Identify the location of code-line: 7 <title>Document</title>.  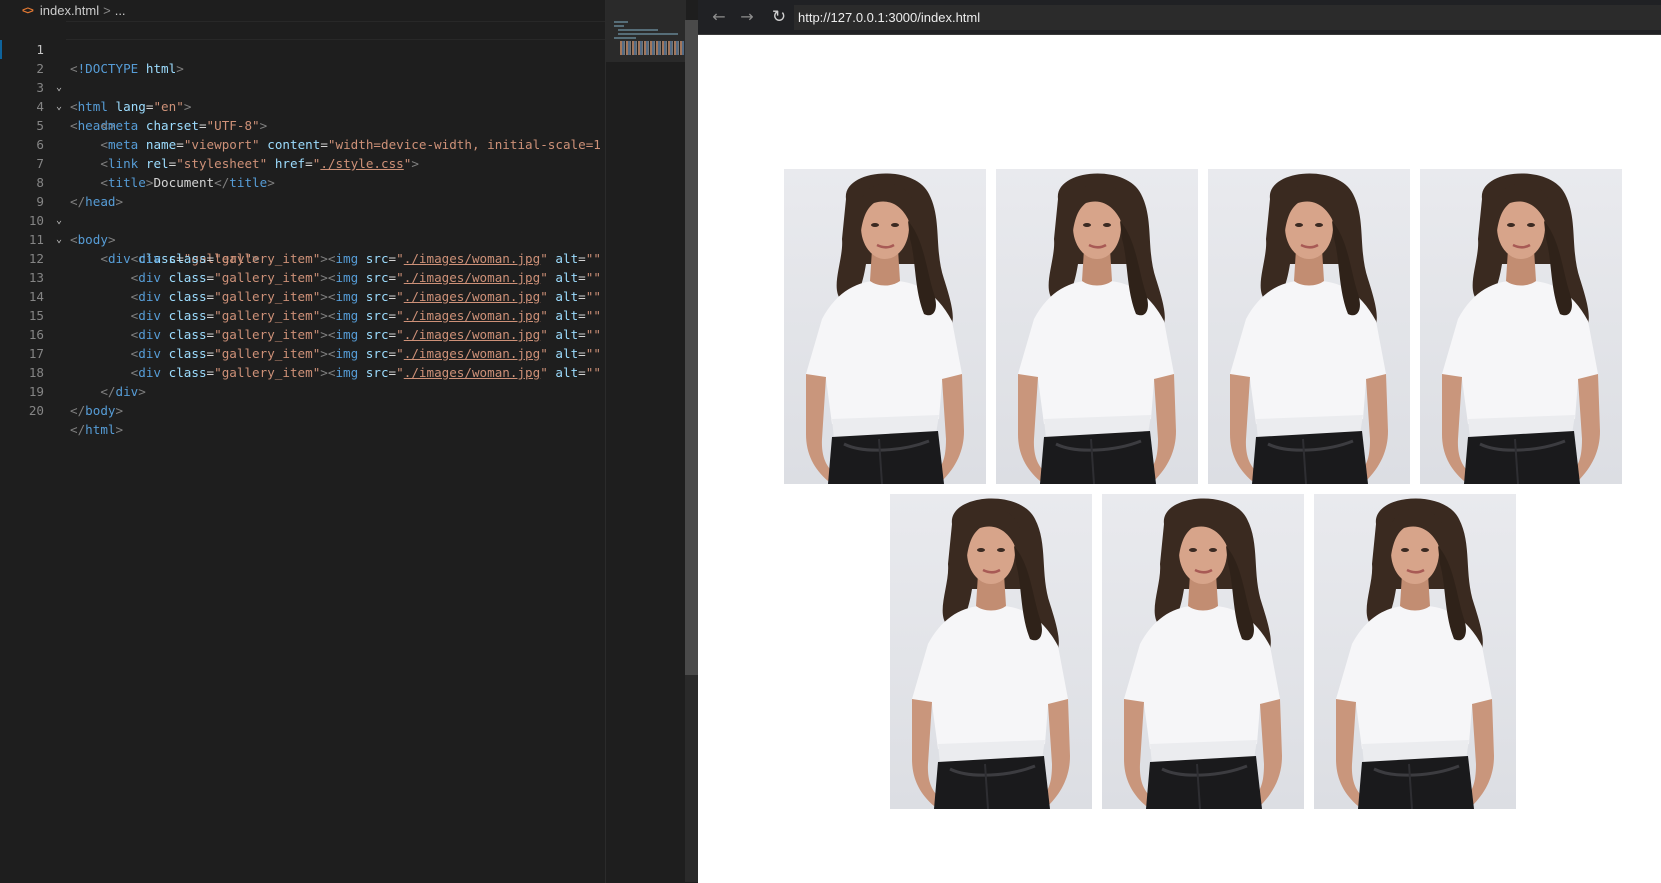
(302, 162).